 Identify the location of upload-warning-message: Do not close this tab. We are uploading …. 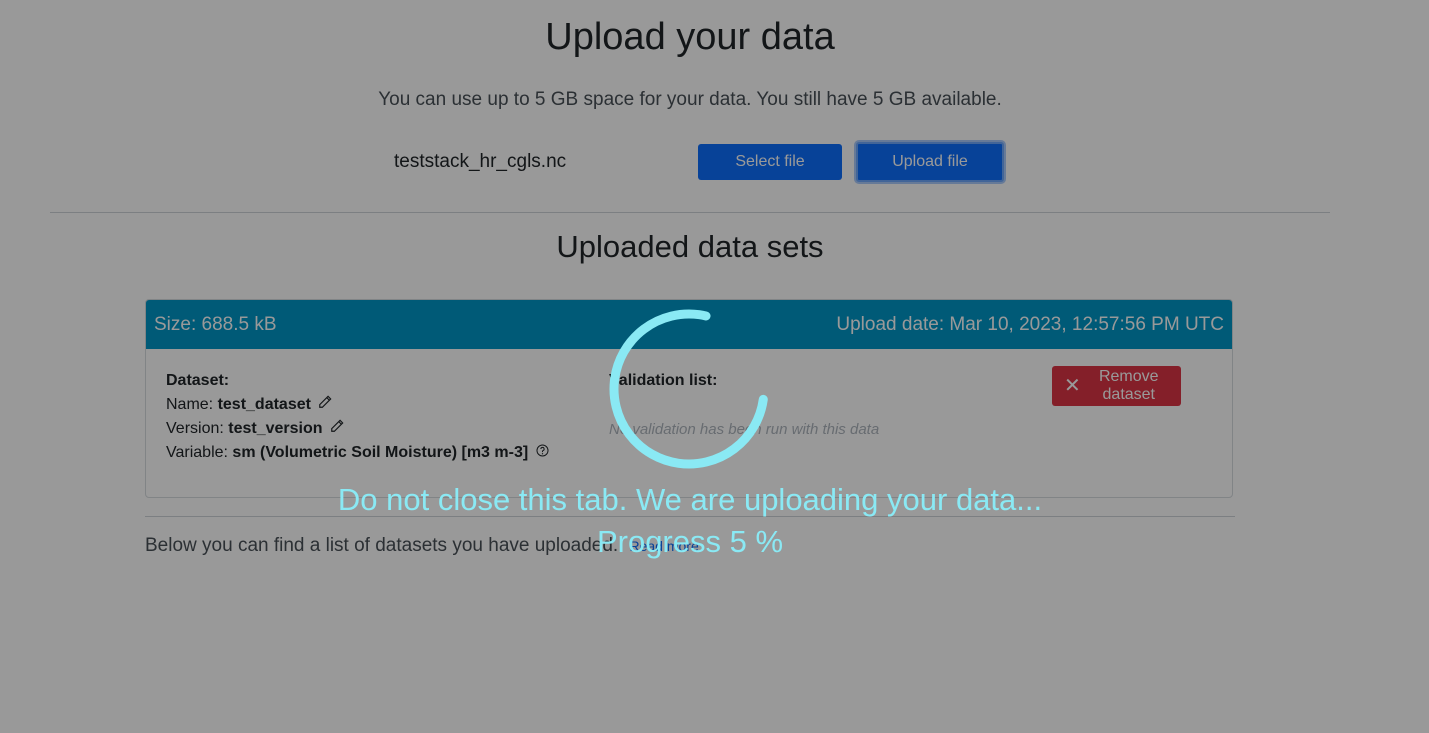
(690, 499).